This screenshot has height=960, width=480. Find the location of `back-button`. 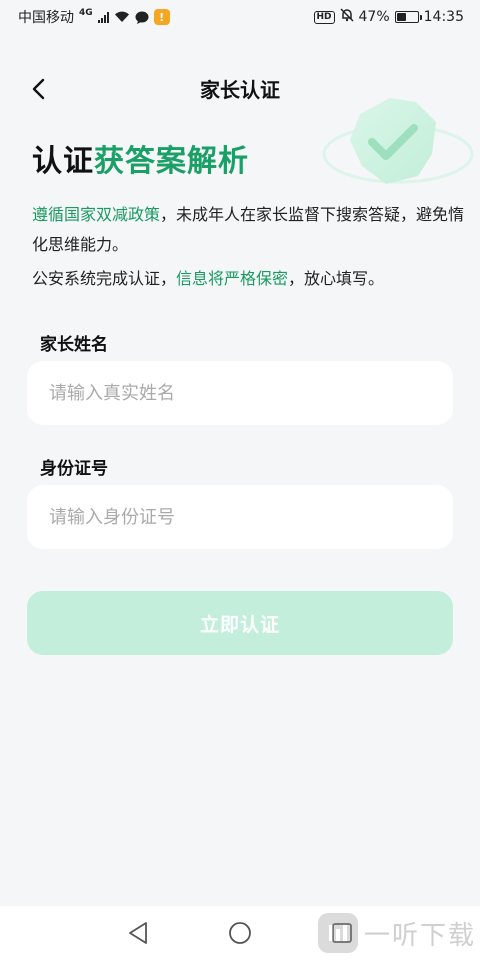

back-button is located at coordinates (39, 89).